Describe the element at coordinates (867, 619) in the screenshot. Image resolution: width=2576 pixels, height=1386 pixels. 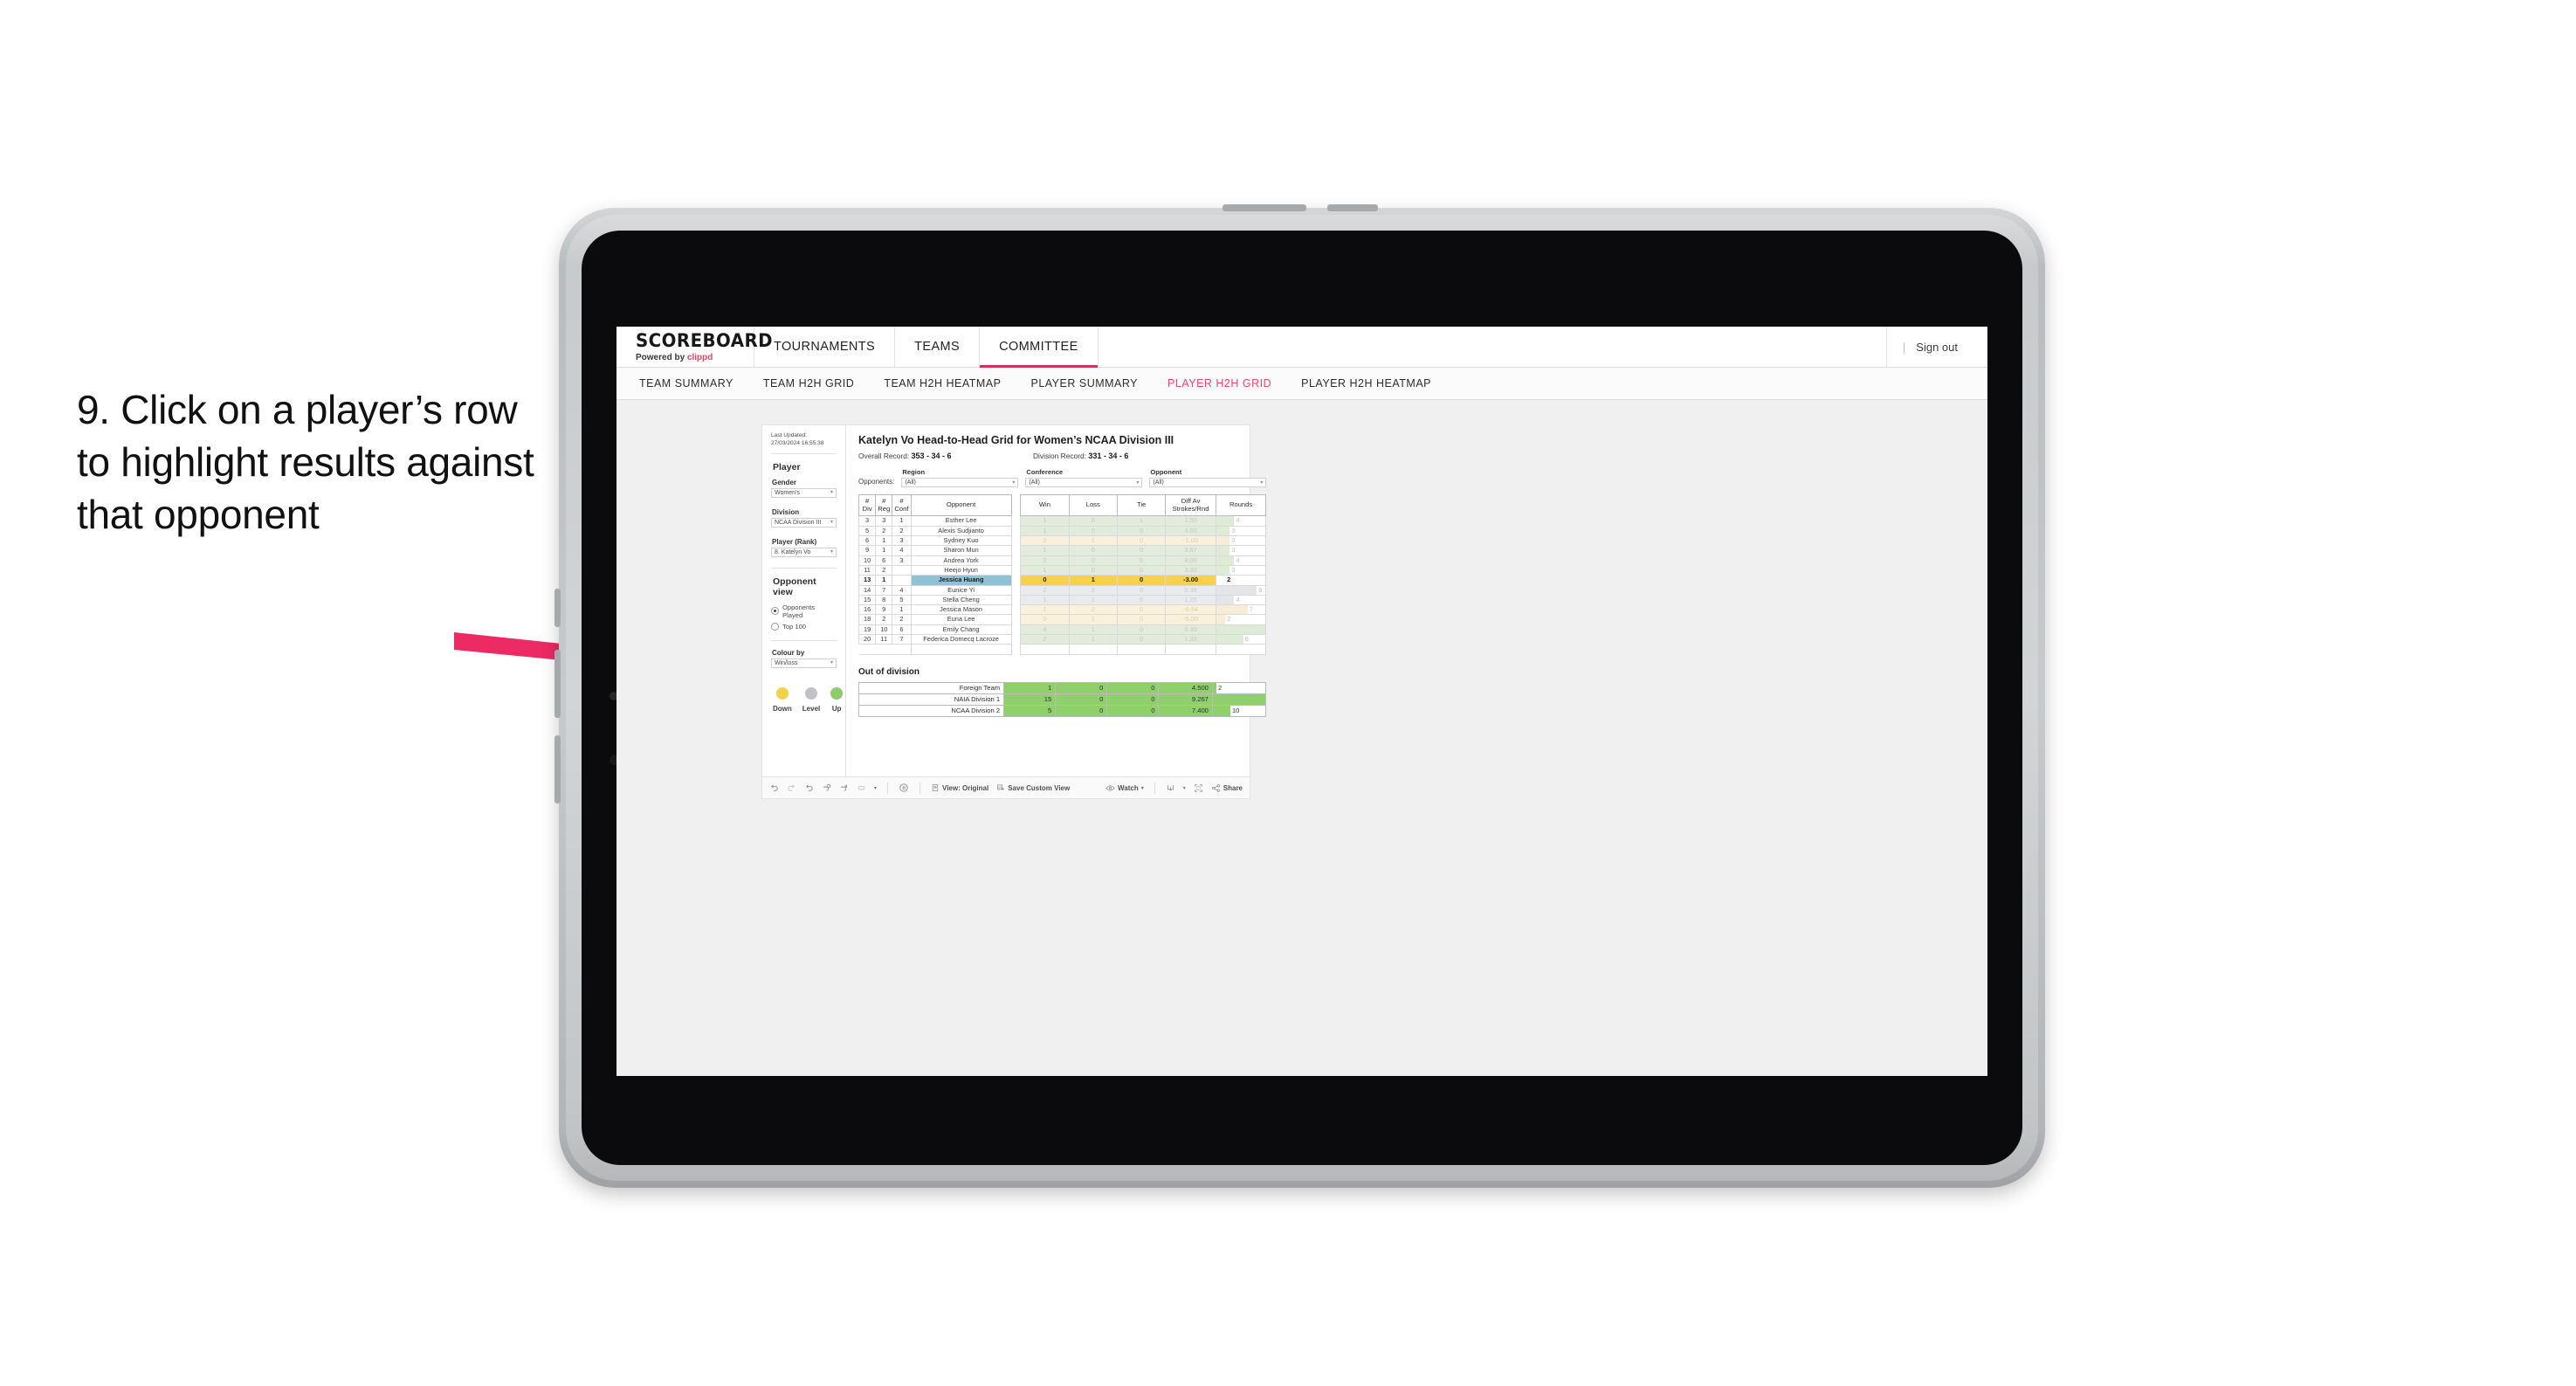
I see `cell-div: 18` at that location.